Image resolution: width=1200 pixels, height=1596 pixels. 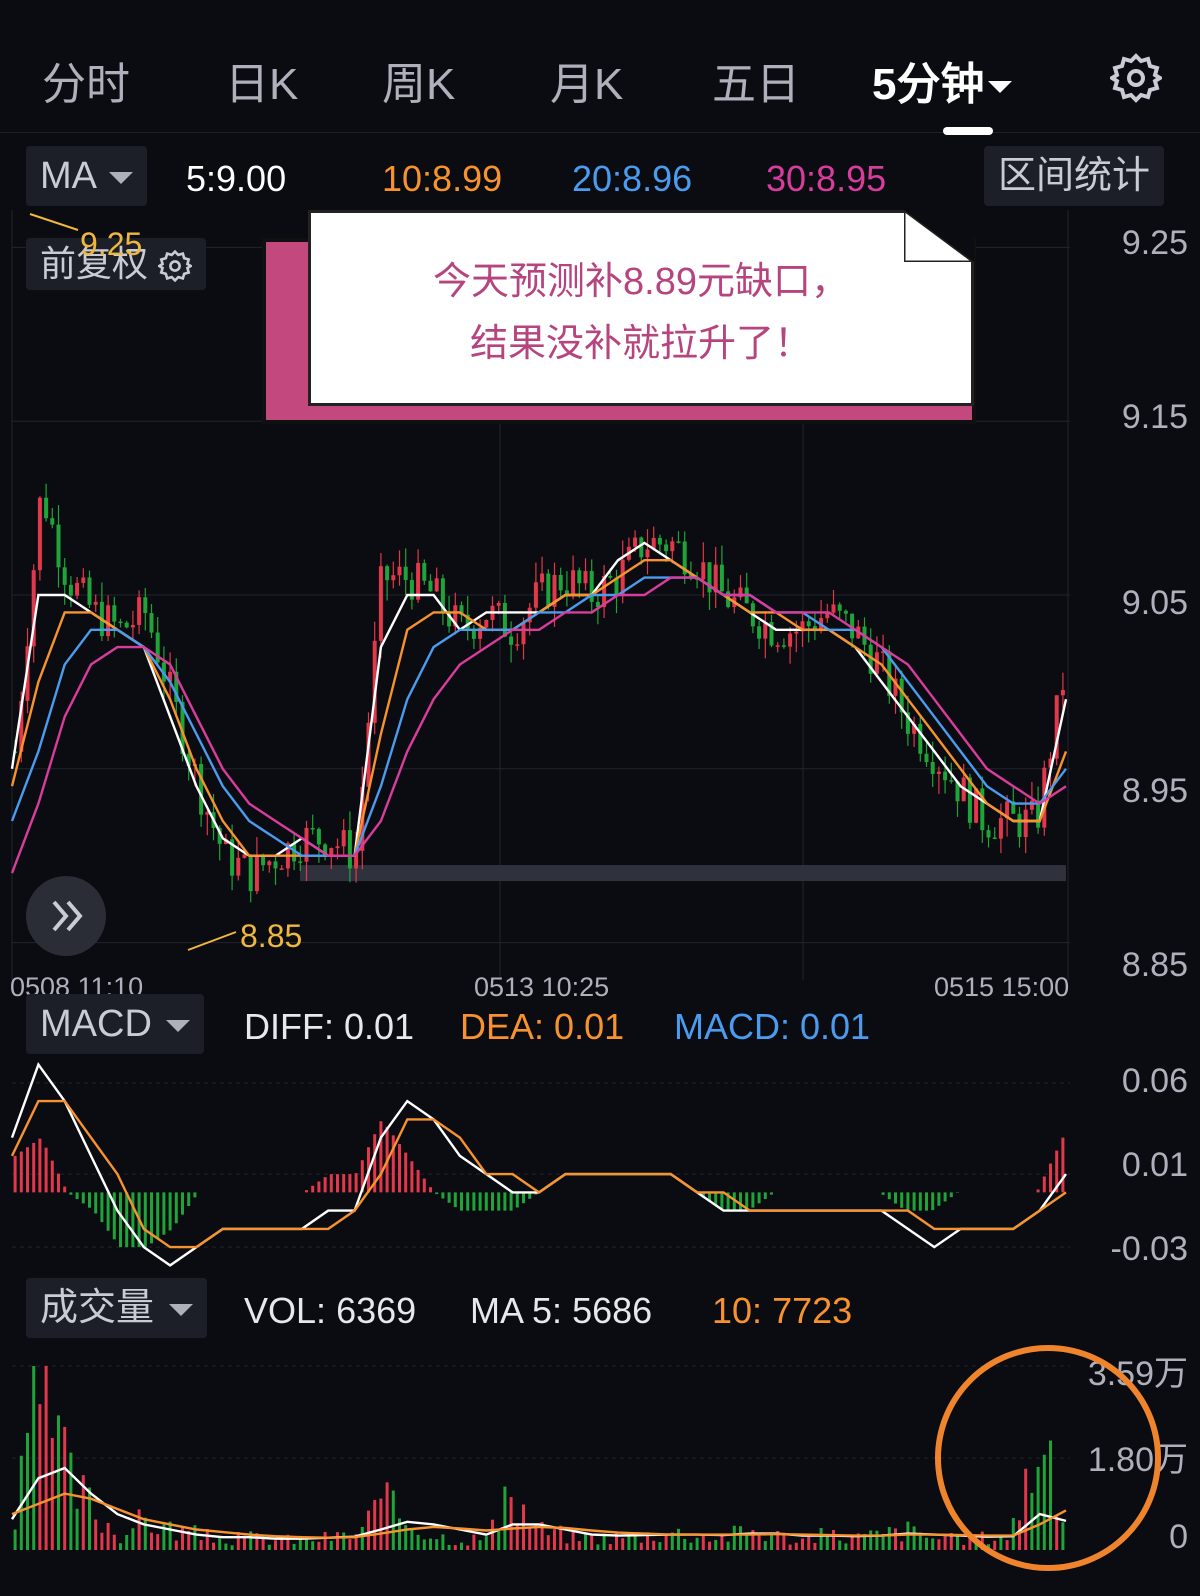 What do you see at coordinates (330, 1311) in the screenshot?
I see `vol-legend: VOL: 6369` at bounding box center [330, 1311].